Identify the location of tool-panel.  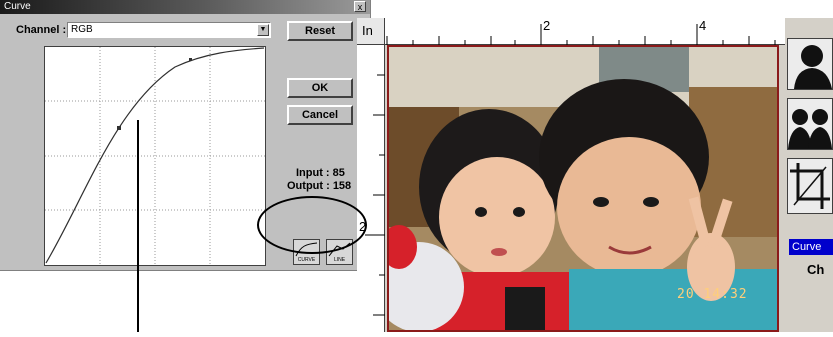
(810, 185).